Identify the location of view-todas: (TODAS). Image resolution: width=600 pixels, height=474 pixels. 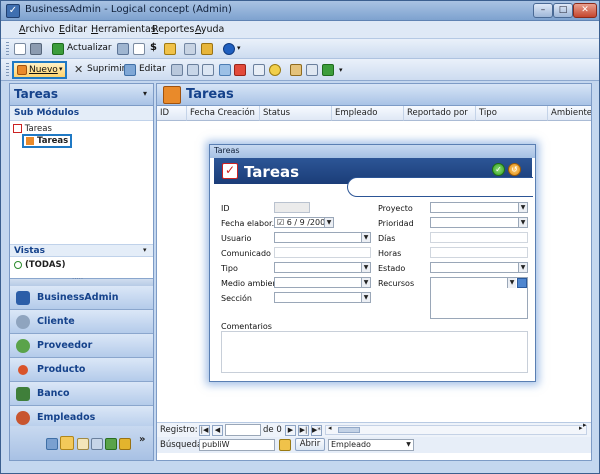
(40, 265).